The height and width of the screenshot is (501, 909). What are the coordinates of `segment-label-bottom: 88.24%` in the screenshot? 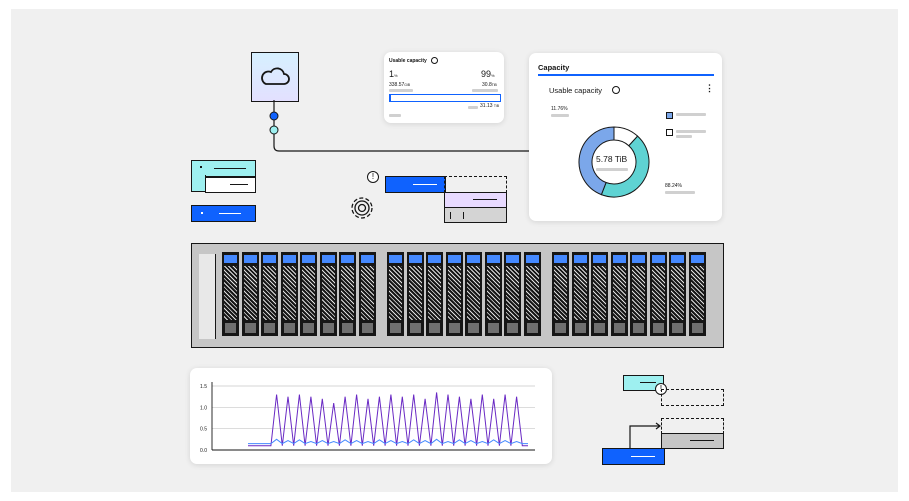 It's located at (673, 186).